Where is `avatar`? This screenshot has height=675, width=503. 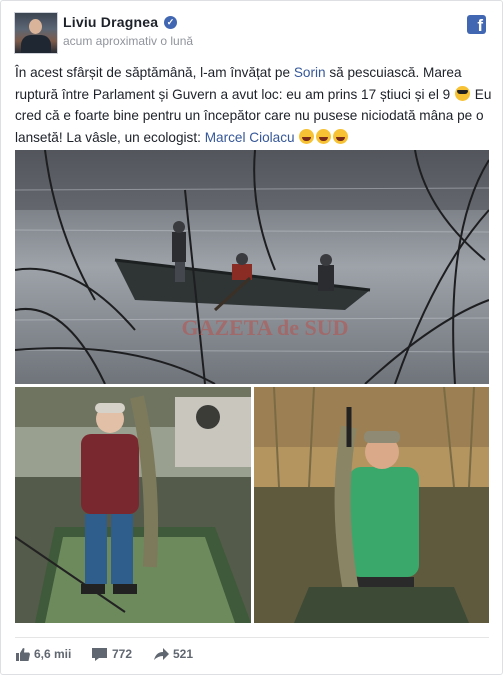
avatar is located at coordinates (36, 33).